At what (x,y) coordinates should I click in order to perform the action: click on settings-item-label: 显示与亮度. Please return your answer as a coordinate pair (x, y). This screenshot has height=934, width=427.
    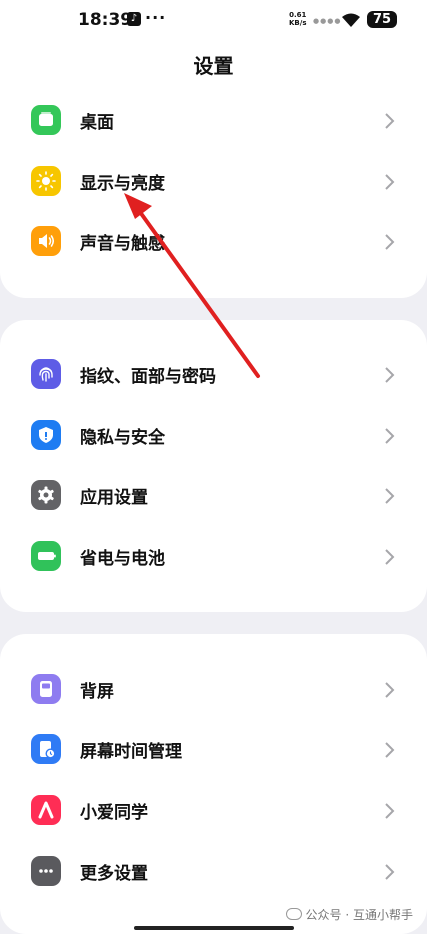
    Looking at the image, I should click on (122, 184).